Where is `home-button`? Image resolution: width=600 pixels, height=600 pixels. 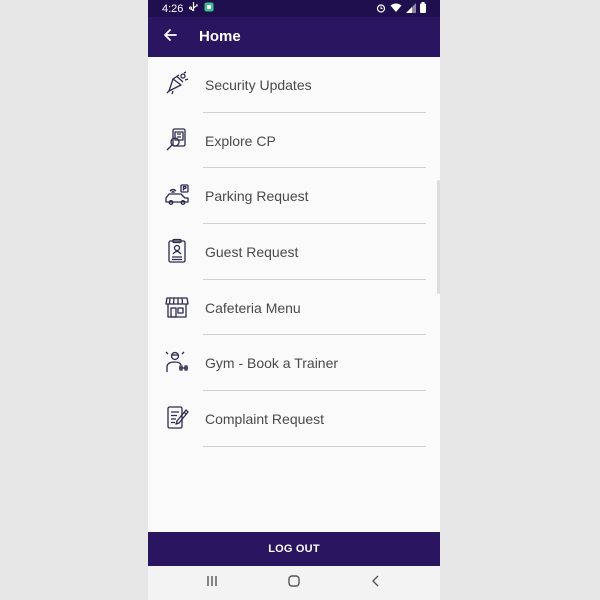 home-button is located at coordinates (294, 583).